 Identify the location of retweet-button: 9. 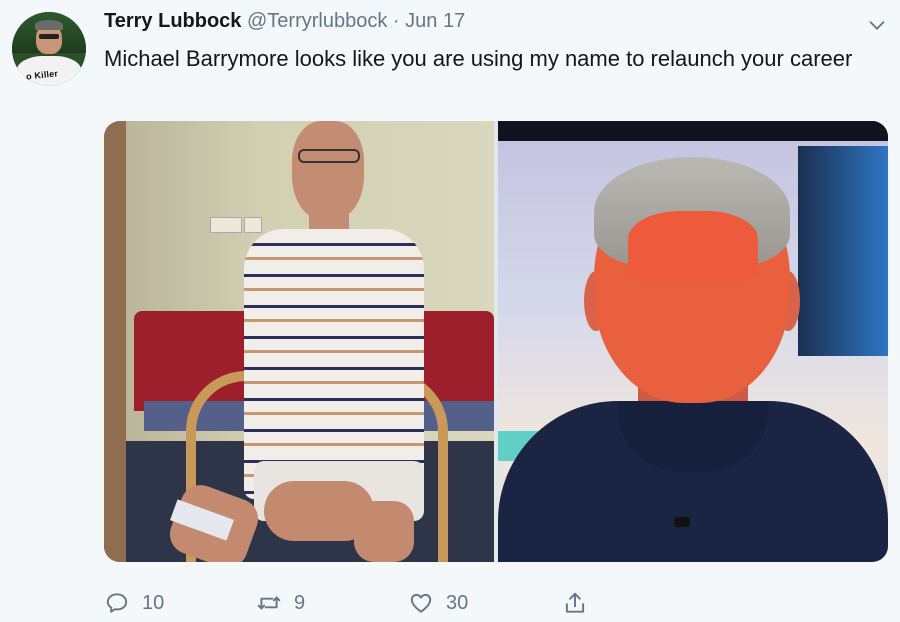
(280, 603).